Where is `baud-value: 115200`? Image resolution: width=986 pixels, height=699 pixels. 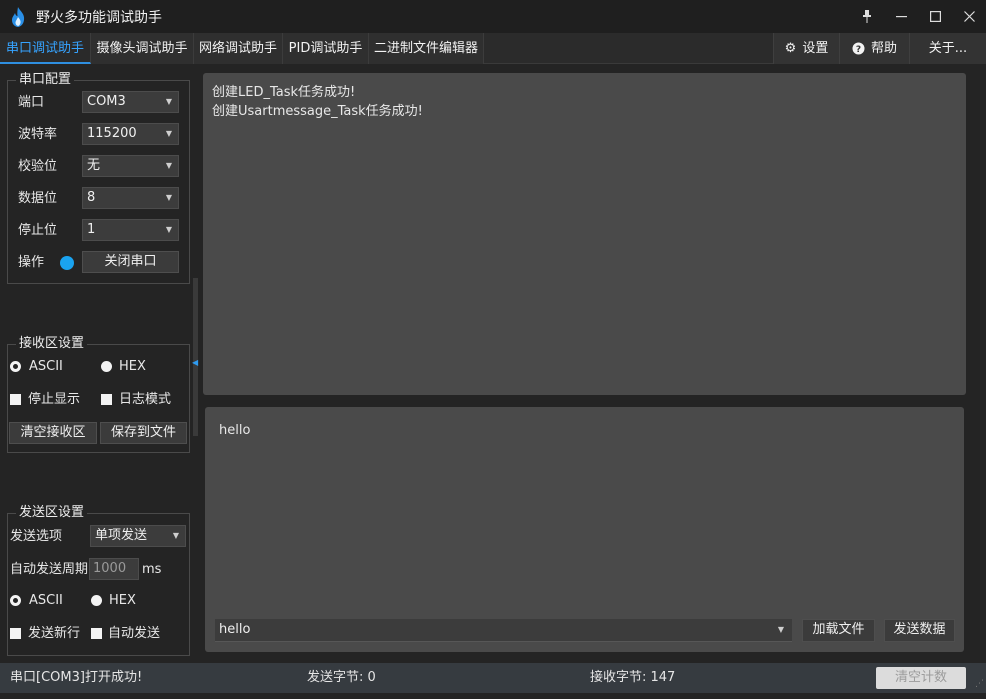 baud-value: 115200 is located at coordinates (112, 133).